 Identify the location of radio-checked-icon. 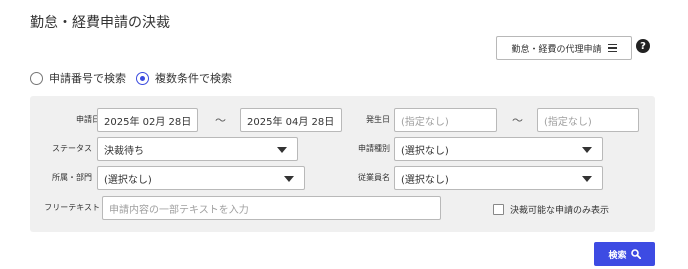
(142, 78).